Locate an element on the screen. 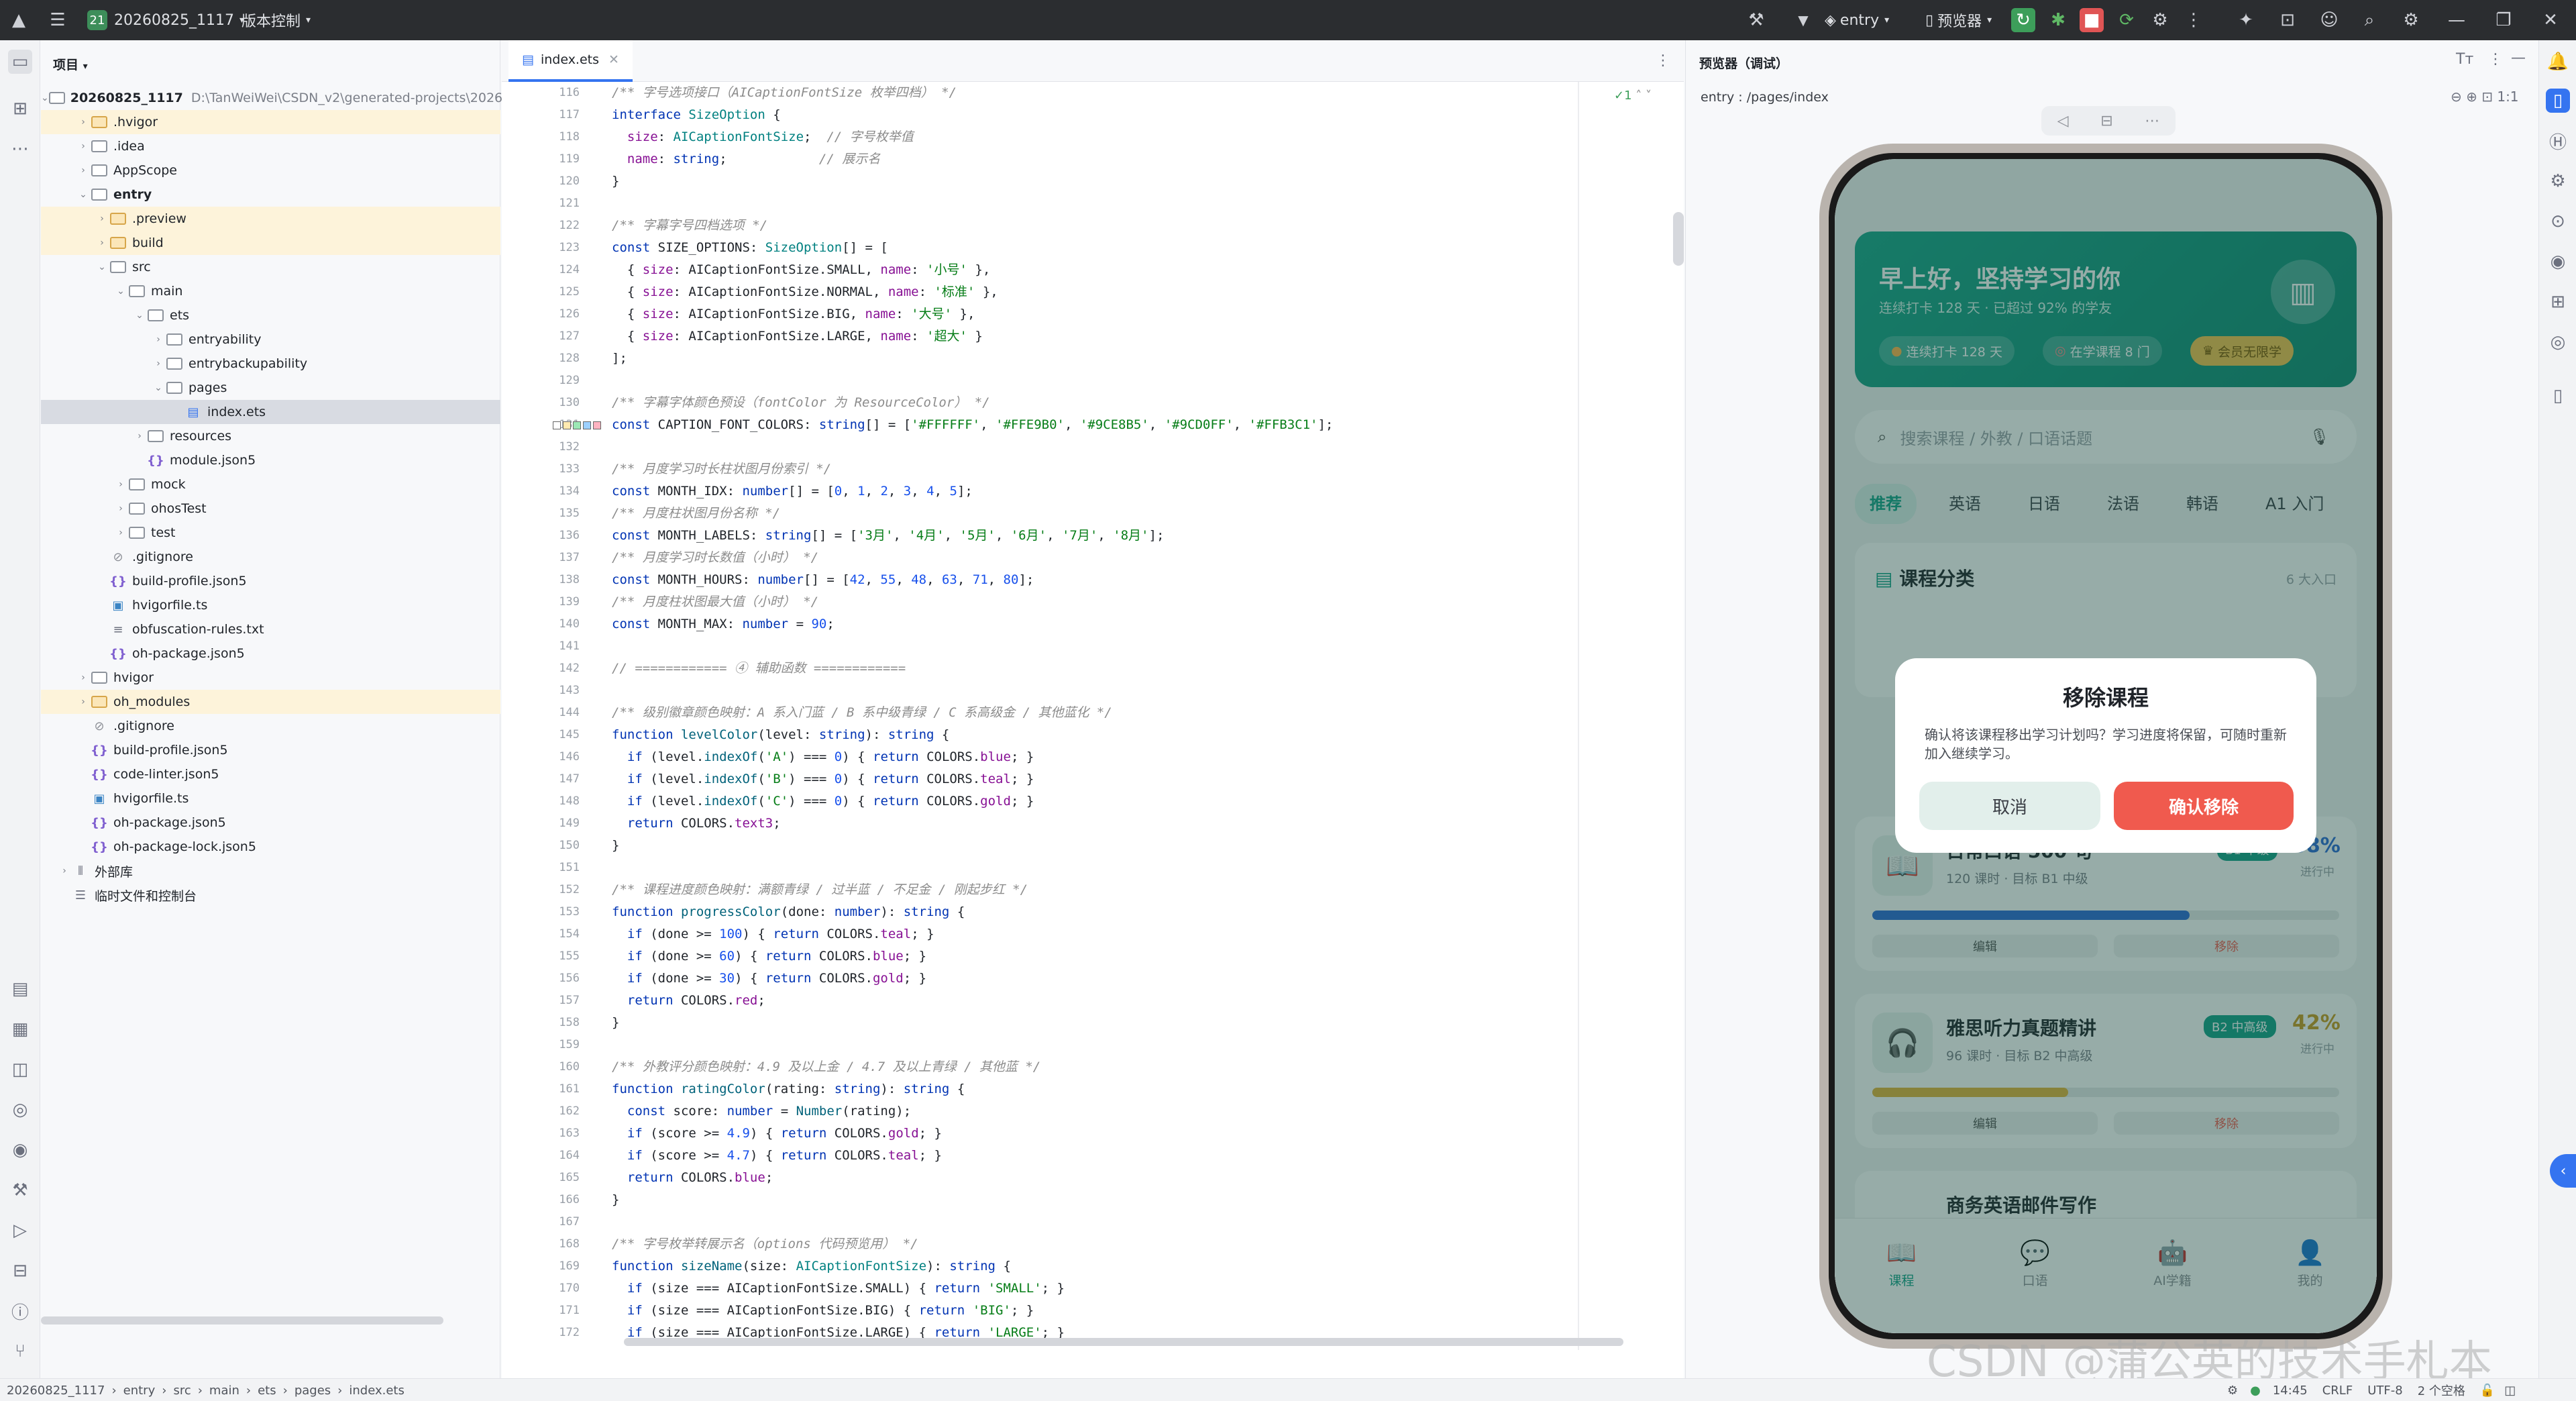 The width and height of the screenshot is (2576, 1401). folder-icon: ⊡ is located at coordinates (2287, 20).